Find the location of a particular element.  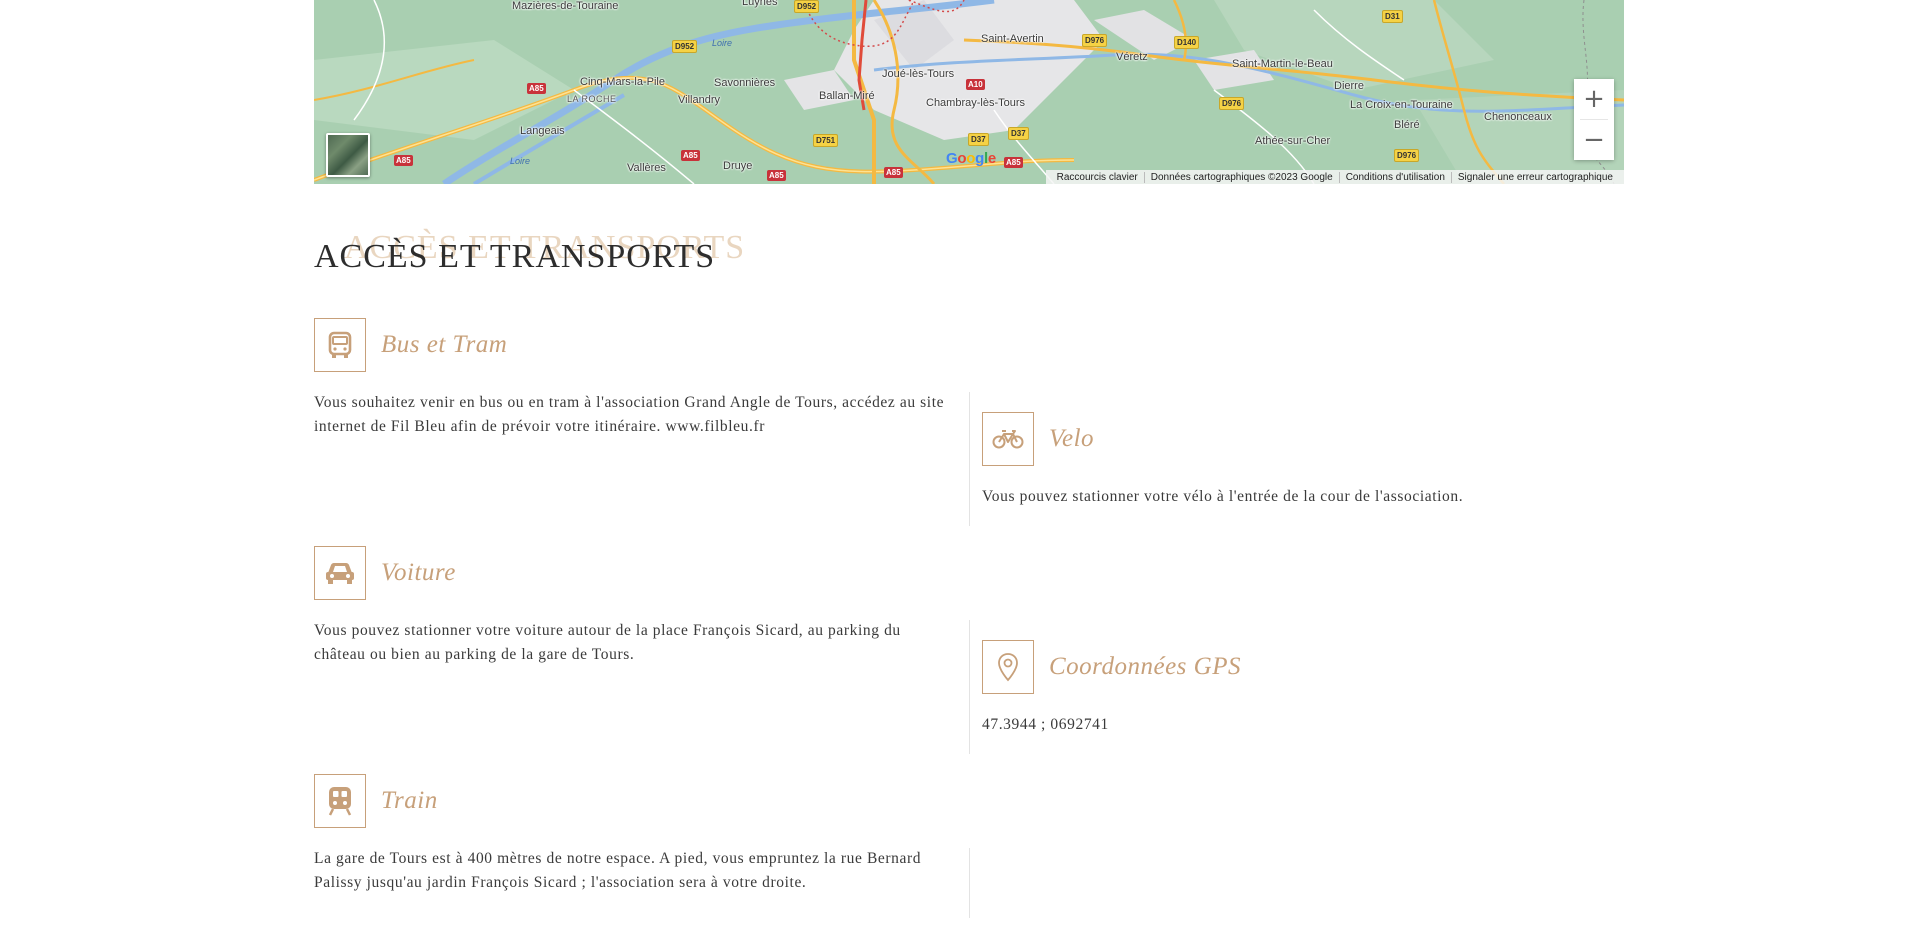

map-label-druye: Druye is located at coordinates (738, 166).